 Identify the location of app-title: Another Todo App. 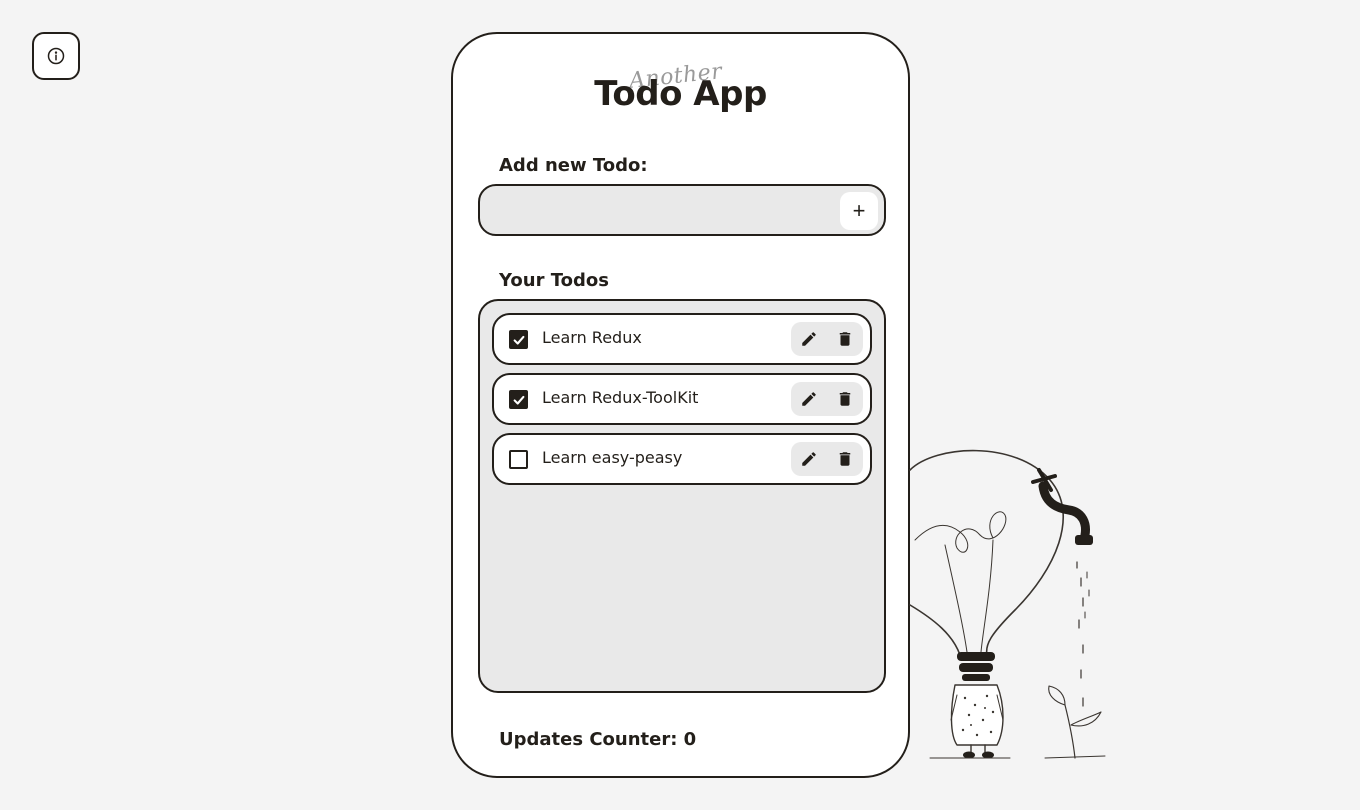
(680, 99).